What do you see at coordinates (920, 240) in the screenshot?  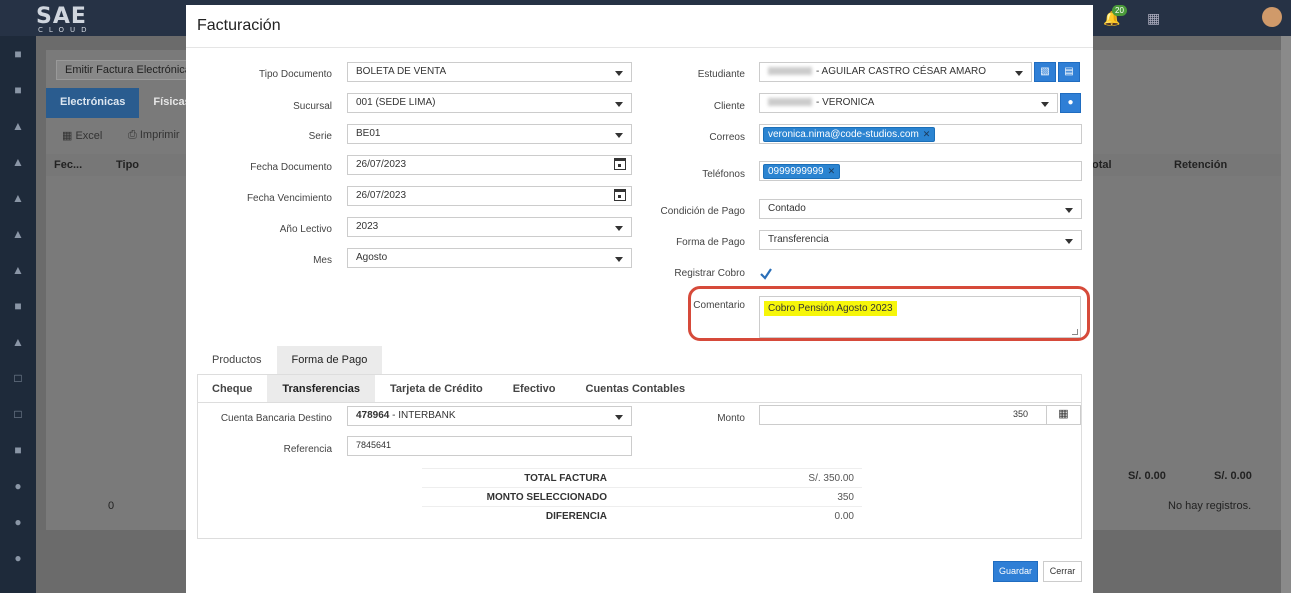 I see `forma-pago-select: Transferencia` at bounding box center [920, 240].